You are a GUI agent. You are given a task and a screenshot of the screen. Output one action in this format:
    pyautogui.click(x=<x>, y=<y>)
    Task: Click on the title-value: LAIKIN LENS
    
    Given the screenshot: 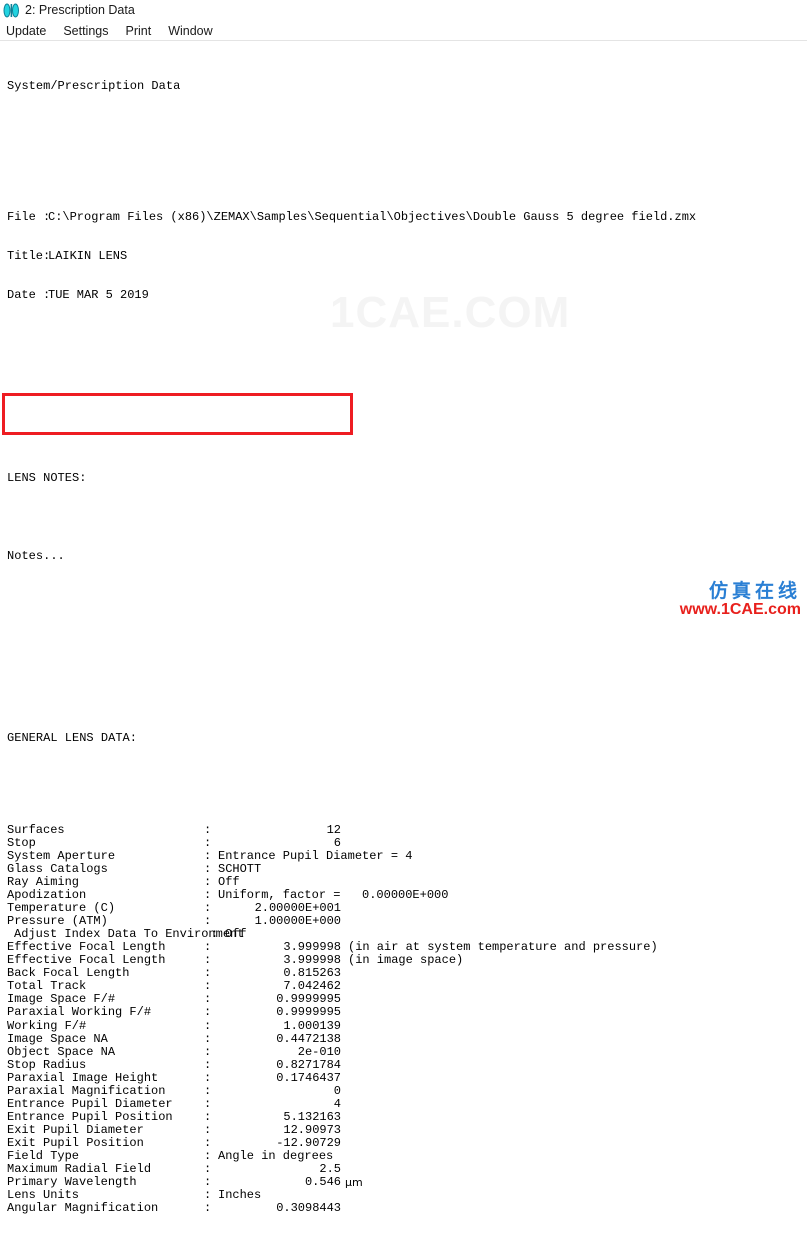 What is the action you would take?
    pyautogui.click(x=88, y=255)
    